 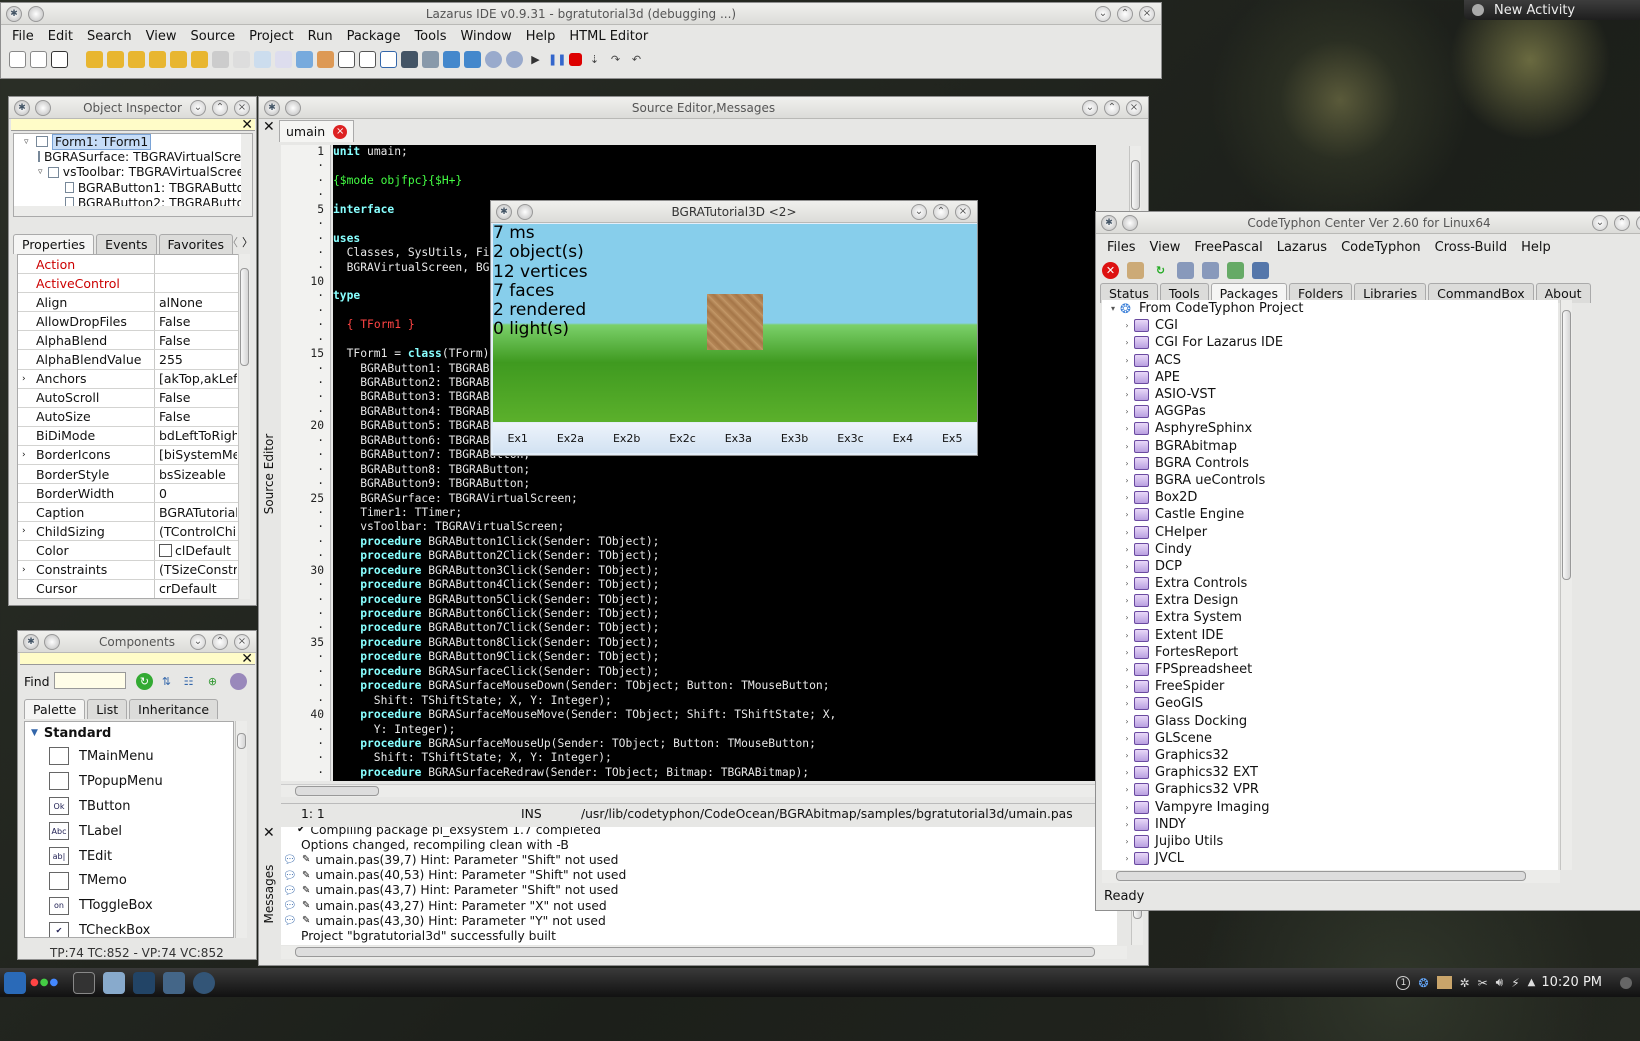 I want to click on property-value-cell: 0, so click(x=196, y=493).